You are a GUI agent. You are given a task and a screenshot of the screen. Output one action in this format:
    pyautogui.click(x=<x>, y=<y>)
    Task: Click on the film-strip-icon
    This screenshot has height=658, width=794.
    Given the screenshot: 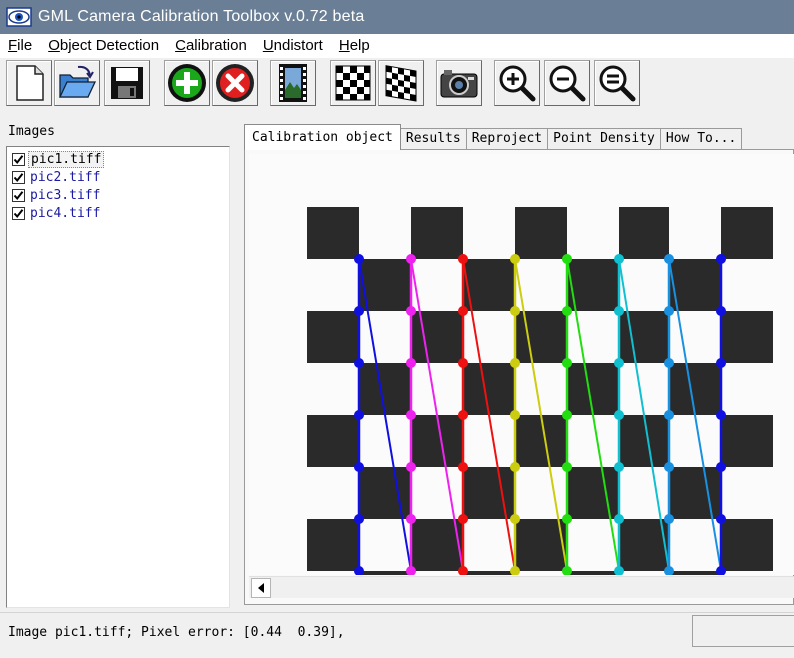 What is the action you would take?
    pyautogui.click(x=293, y=83)
    